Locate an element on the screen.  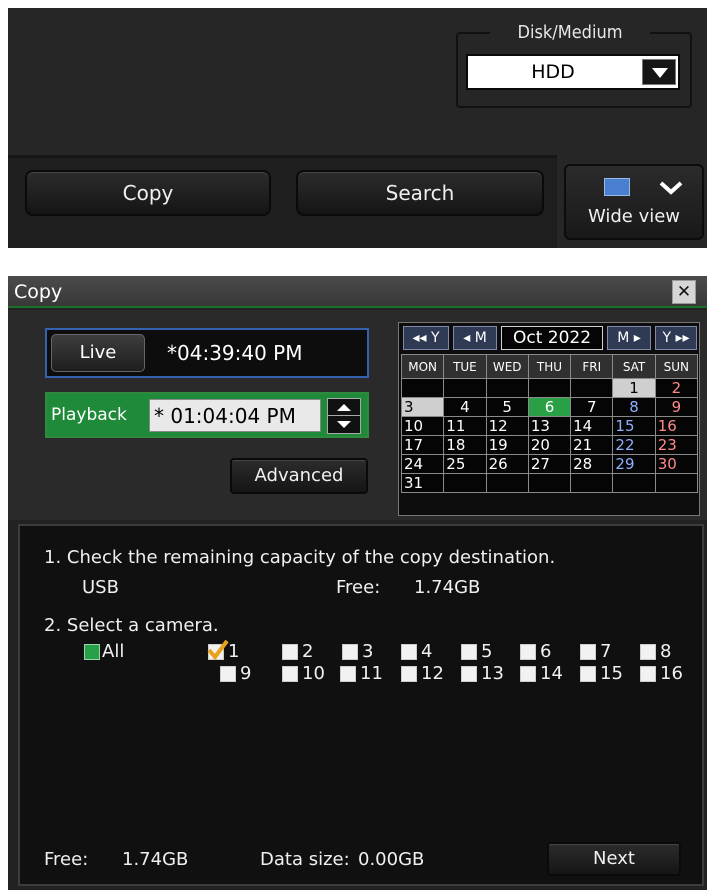
prev-month-button: ◂ M is located at coordinates (475, 338).